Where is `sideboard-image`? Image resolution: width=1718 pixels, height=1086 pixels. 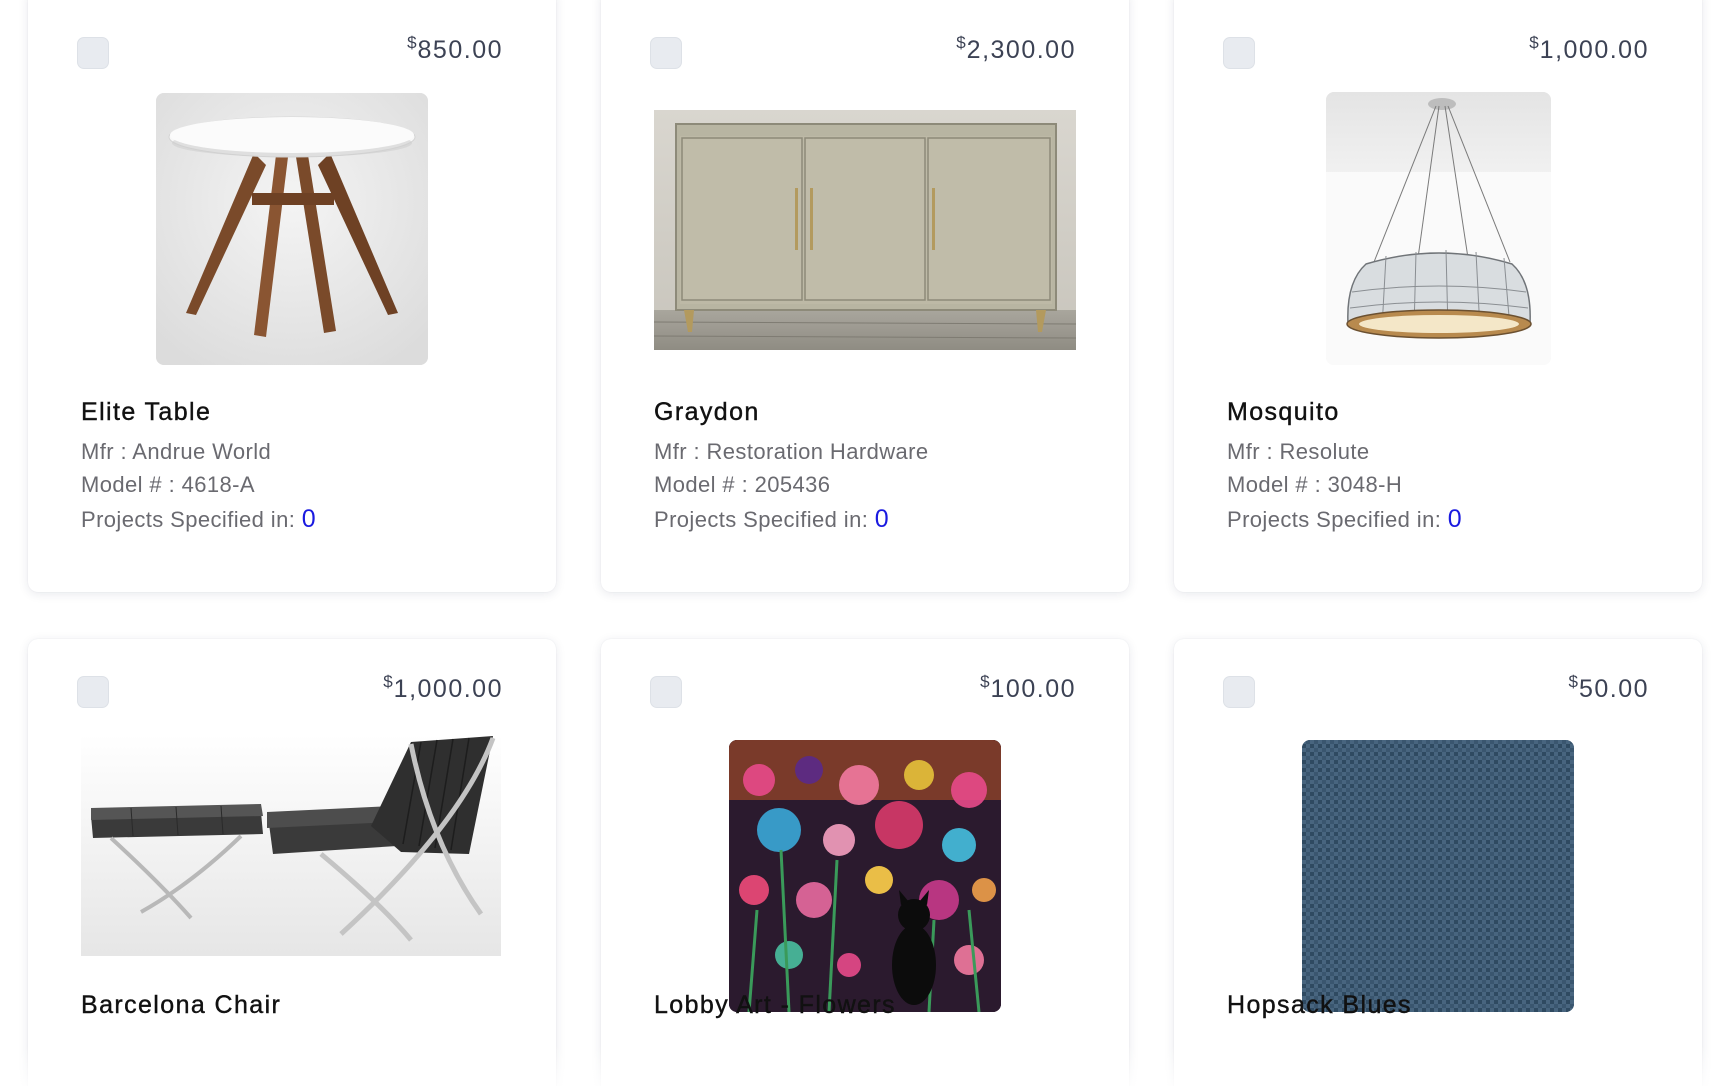
sideboard-image is located at coordinates (865, 230).